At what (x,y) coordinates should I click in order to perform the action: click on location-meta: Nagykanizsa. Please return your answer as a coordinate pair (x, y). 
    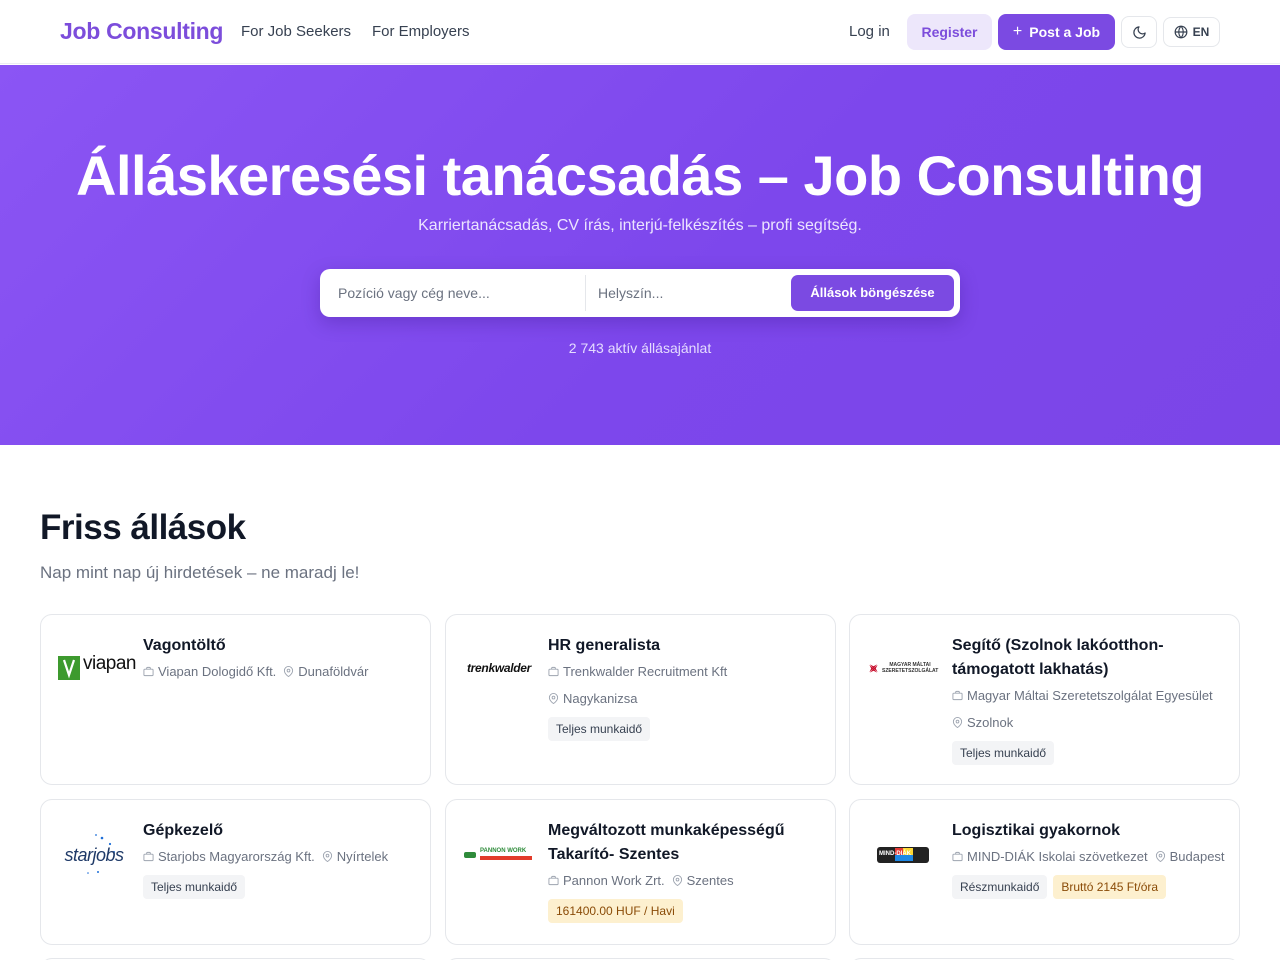
    Looking at the image, I should click on (592, 698).